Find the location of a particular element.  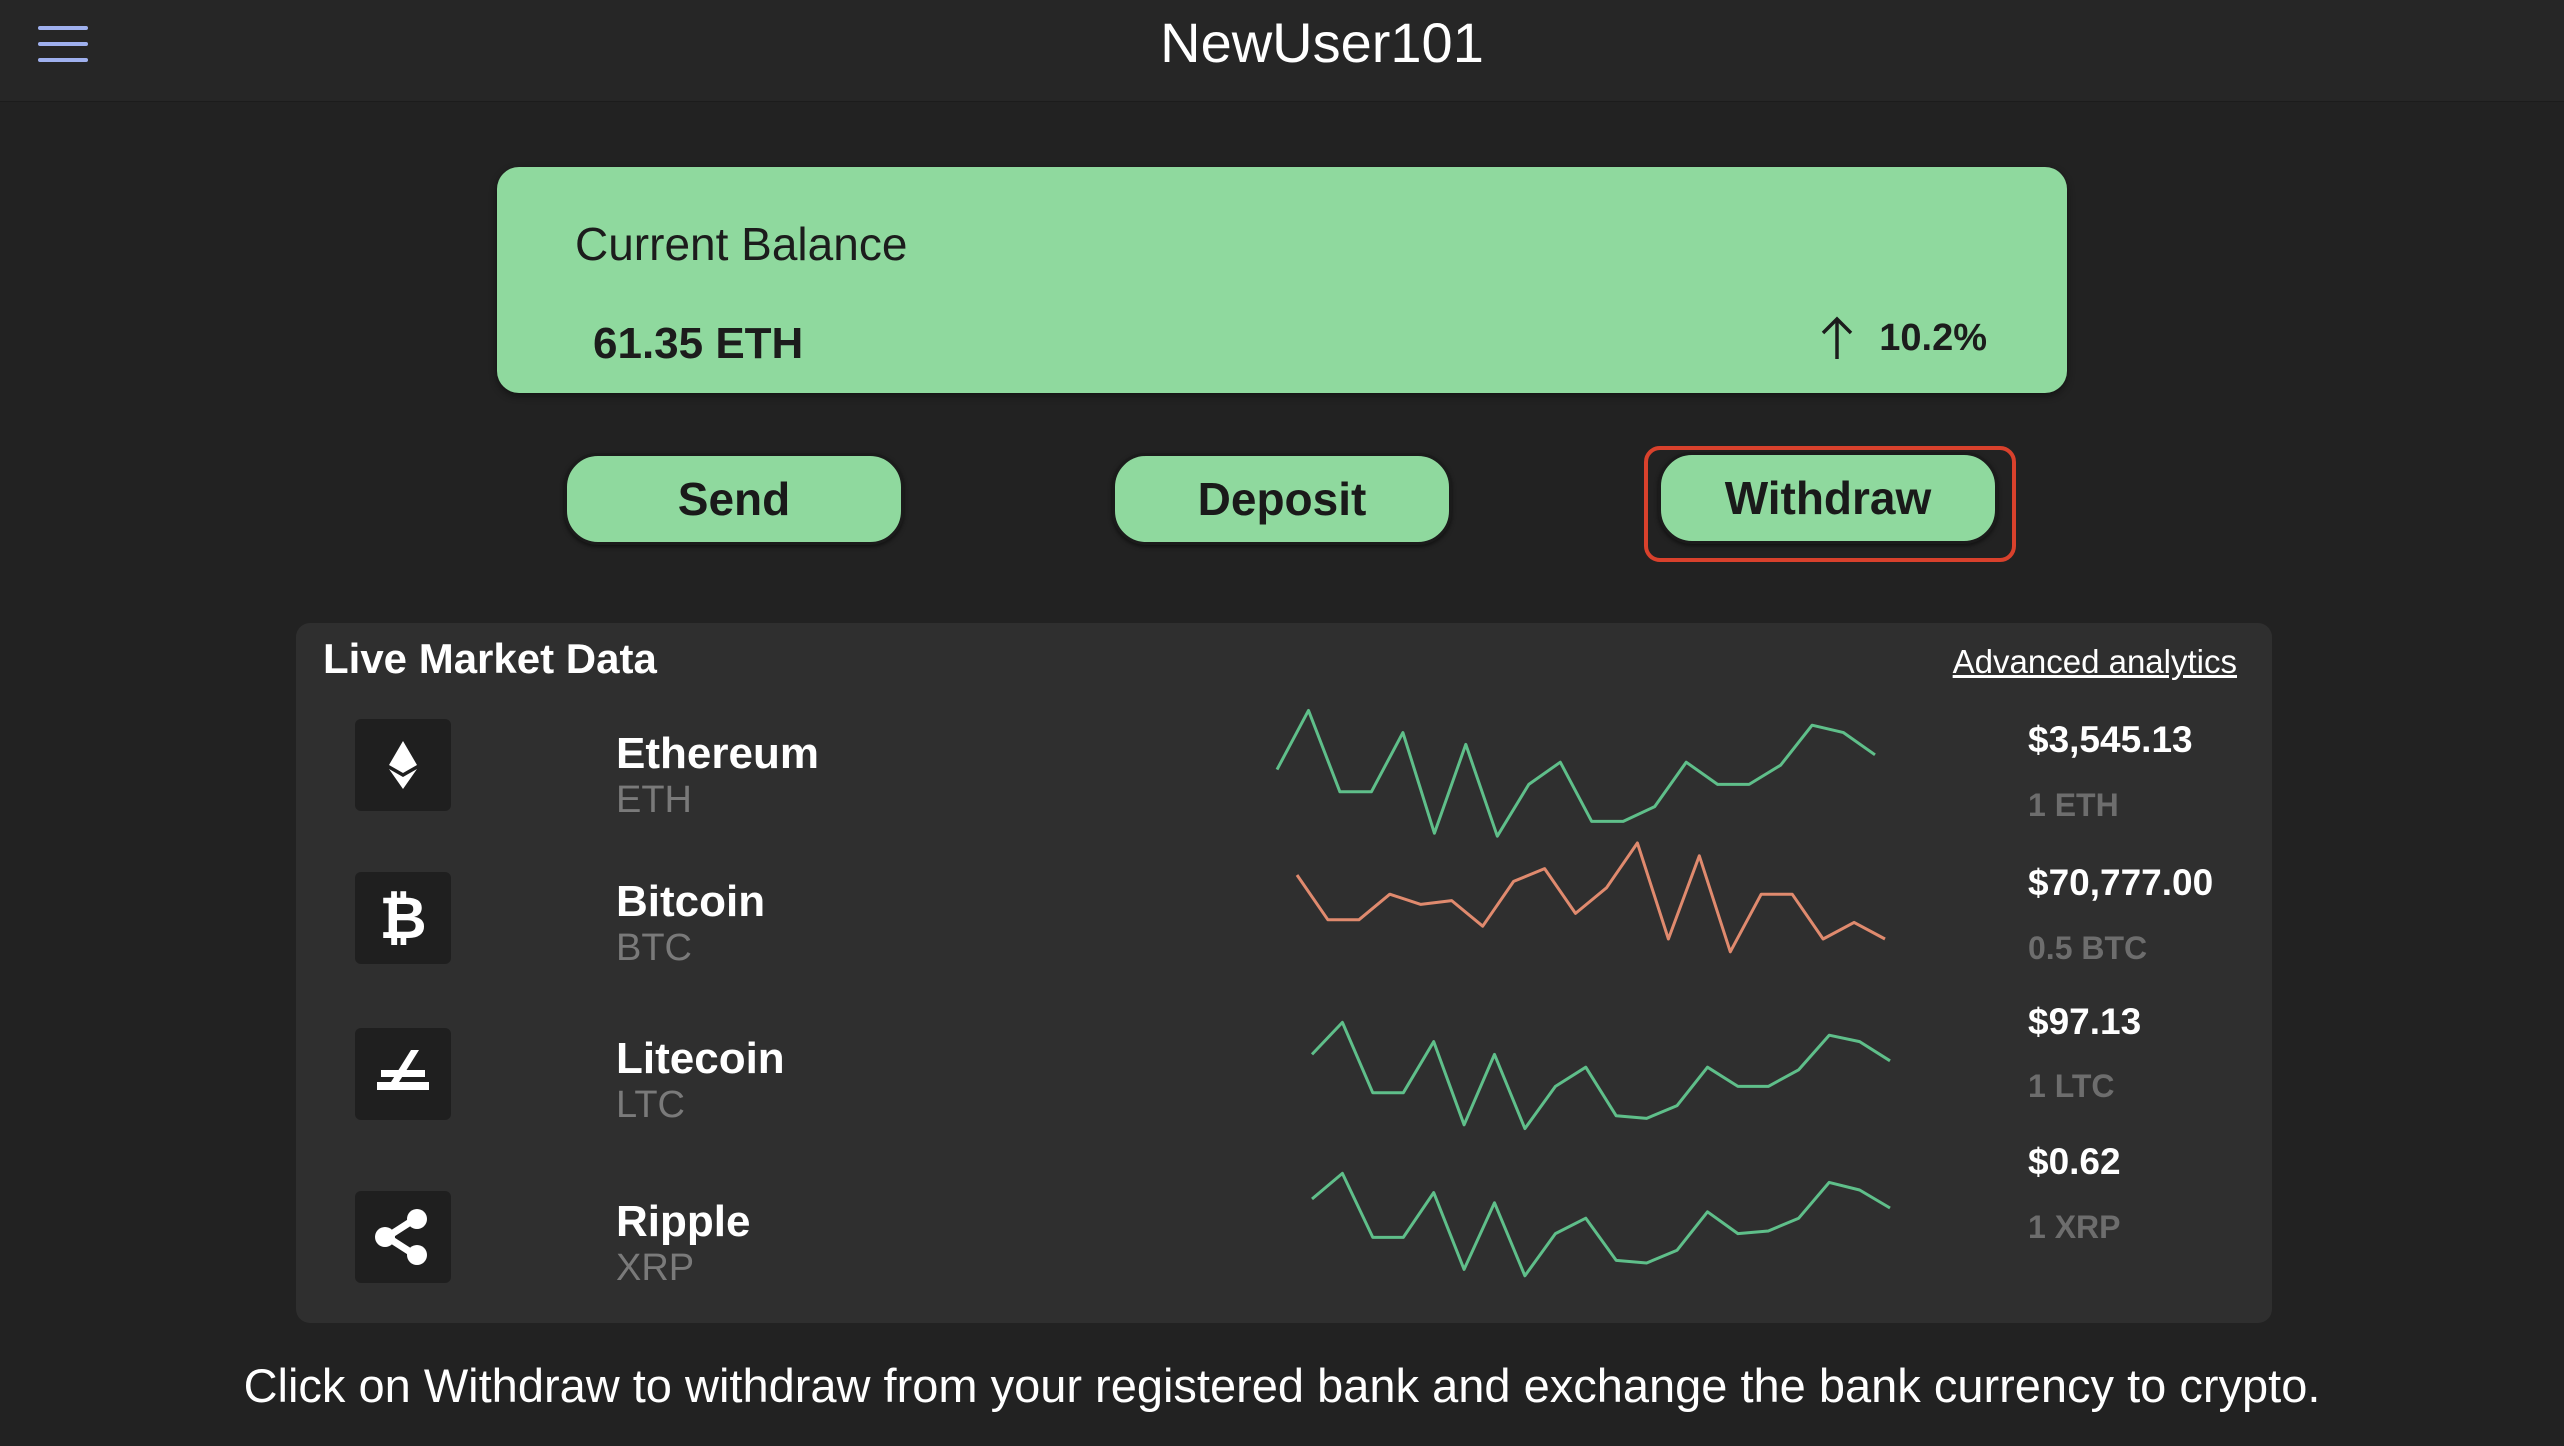

bitcoin-icon: ₿ is located at coordinates (403, 918).